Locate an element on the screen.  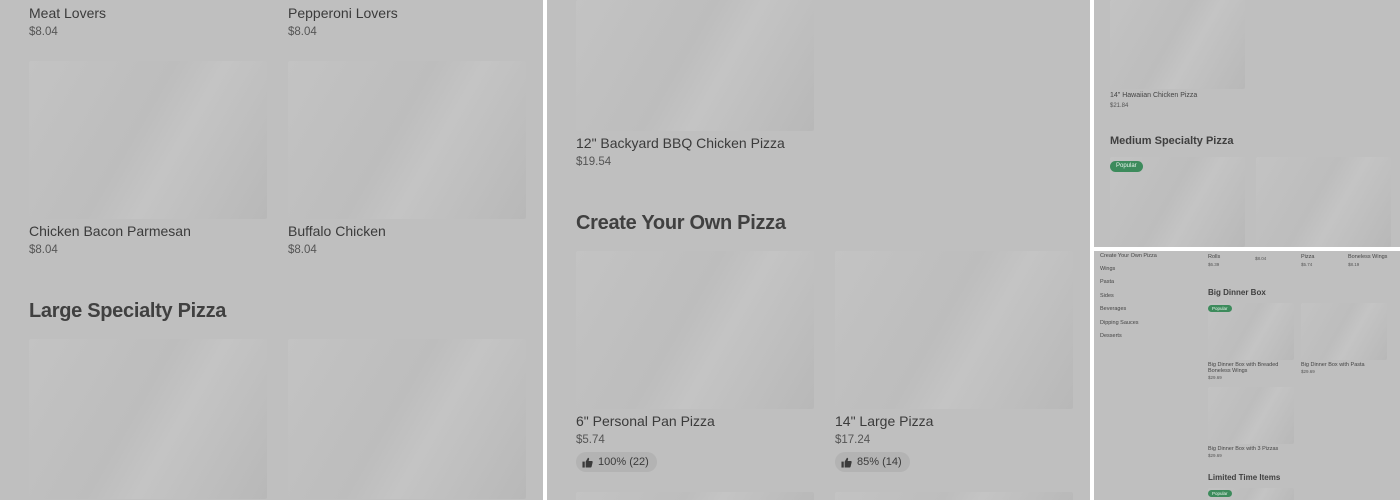
item-name: 14" Hawaiian Chicken Pizza is located at coordinates (1153, 95).